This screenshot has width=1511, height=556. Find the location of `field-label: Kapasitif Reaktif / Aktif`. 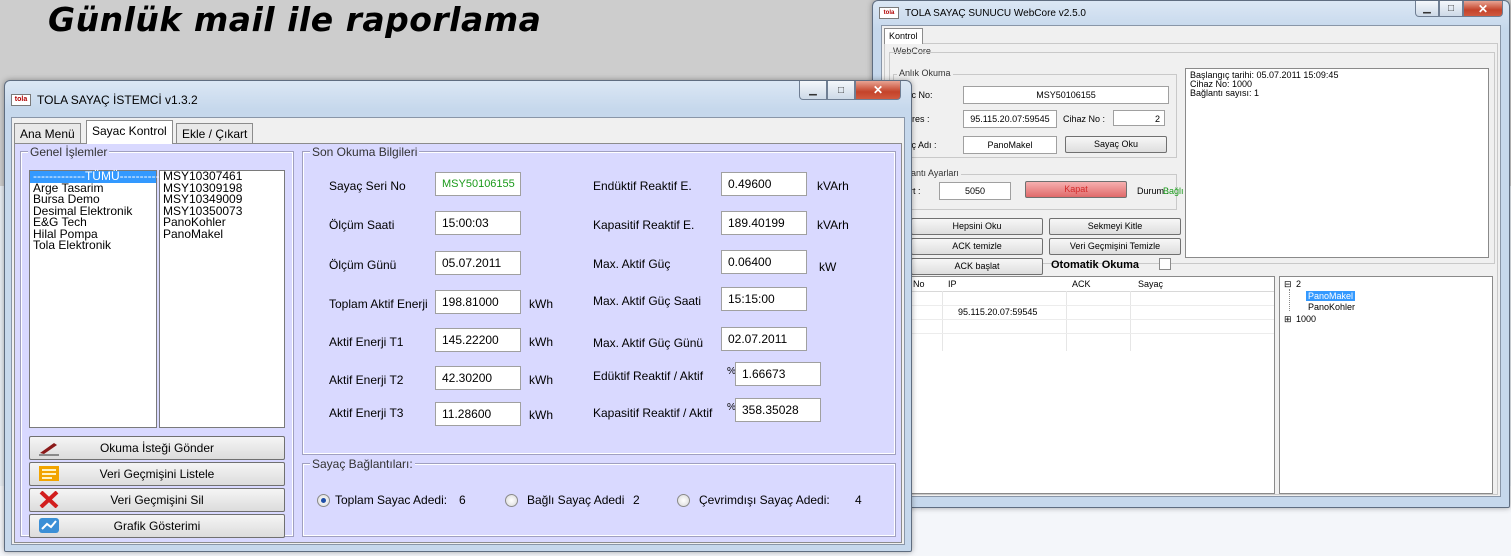

field-label: Kapasitif Reaktif / Aktif is located at coordinates (653, 413).